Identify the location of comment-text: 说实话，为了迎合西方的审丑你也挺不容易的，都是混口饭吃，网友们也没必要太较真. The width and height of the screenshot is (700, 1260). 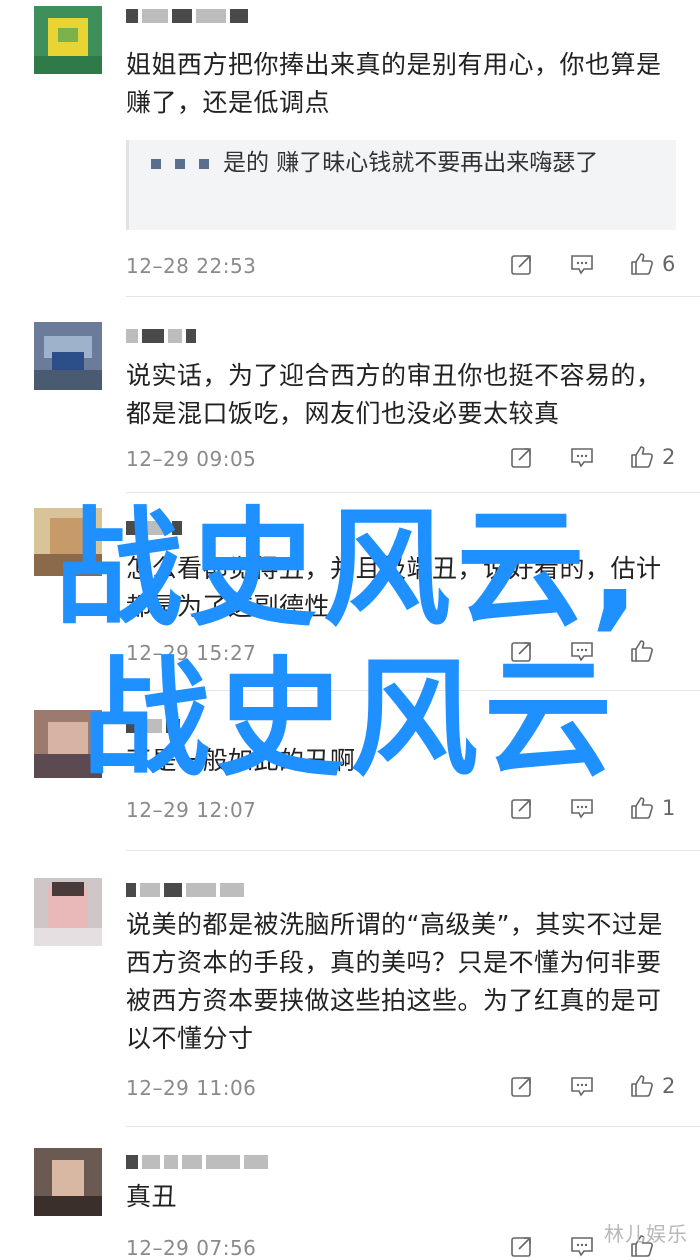
(394, 394).